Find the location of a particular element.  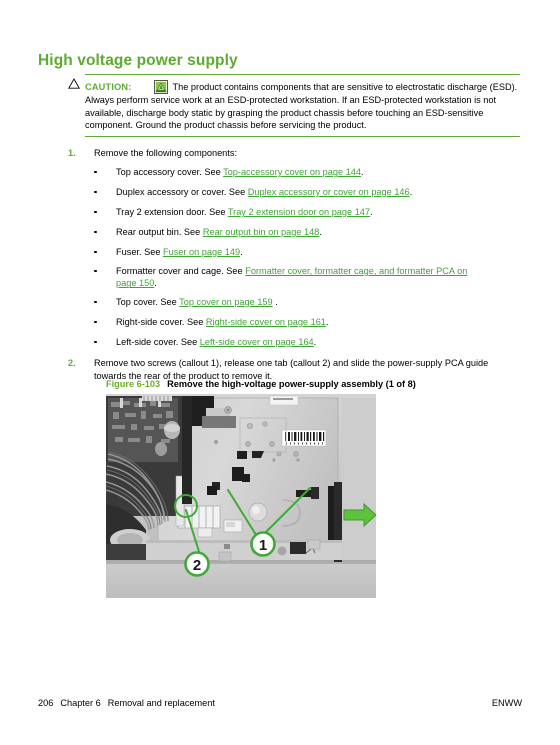

list-item-text: Fuser. See Fuser on page 149. is located at coordinates (315, 252).